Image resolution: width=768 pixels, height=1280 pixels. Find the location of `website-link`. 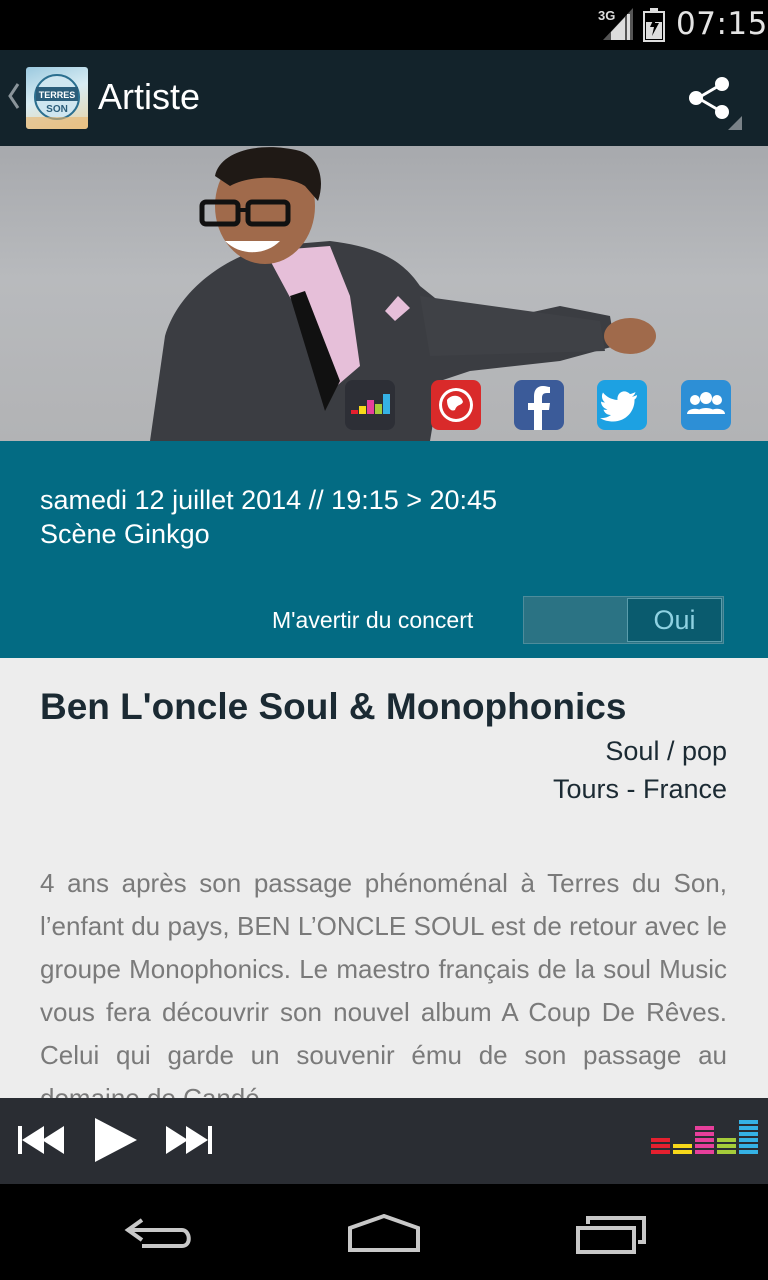

website-link is located at coordinates (456, 405).